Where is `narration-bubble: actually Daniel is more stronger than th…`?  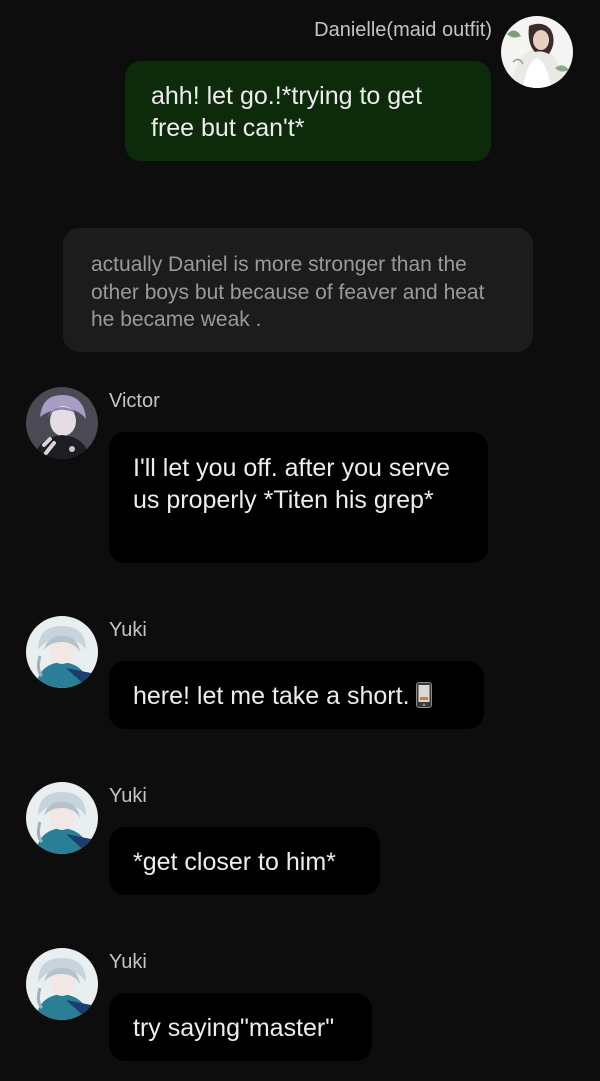 narration-bubble: actually Daniel is more stronger than th… is located at coordinates (298, 290).